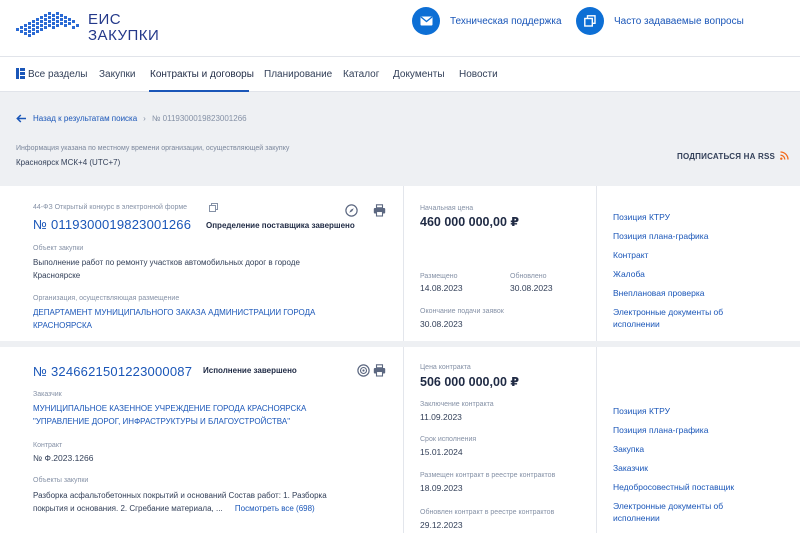 Image resolution: width=800 pixels, height=533 pixels. Describe the element at coordinates (47, 24) in the screenshot. I see `russia-map-icon` at that location.